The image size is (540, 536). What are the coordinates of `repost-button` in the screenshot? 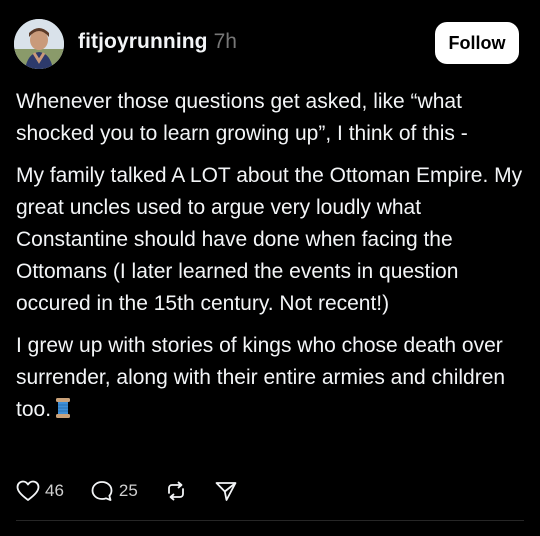 It's located at (176, 491).